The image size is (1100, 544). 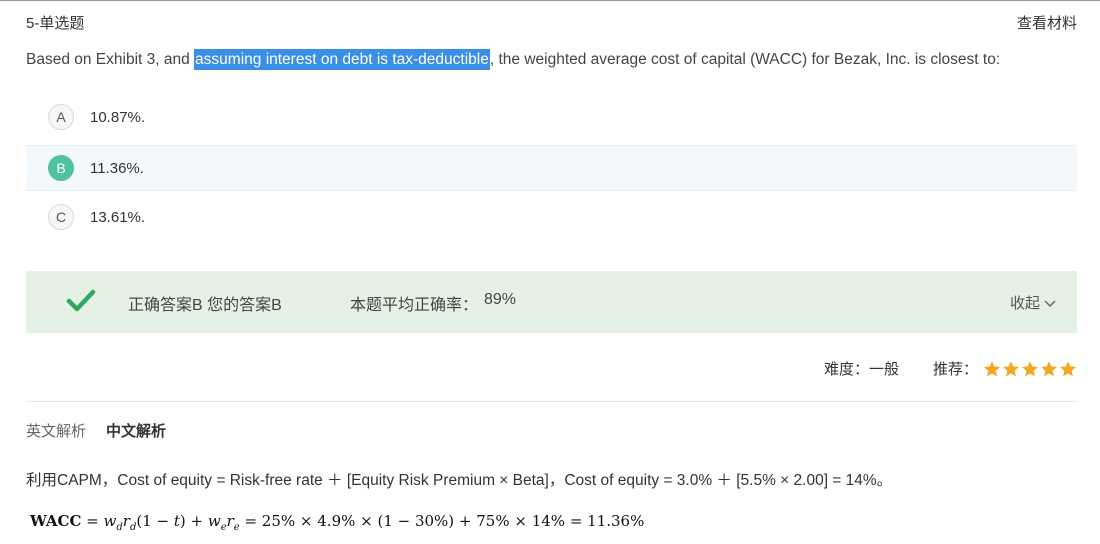 What do you see at coordinates (56, 430) in the screenshot?
I see `tab-english-explanation: 英文解析` at bounding box center [56, 430].